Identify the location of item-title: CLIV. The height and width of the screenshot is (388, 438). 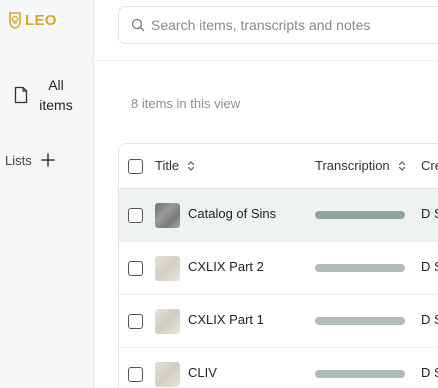
(202, 372).